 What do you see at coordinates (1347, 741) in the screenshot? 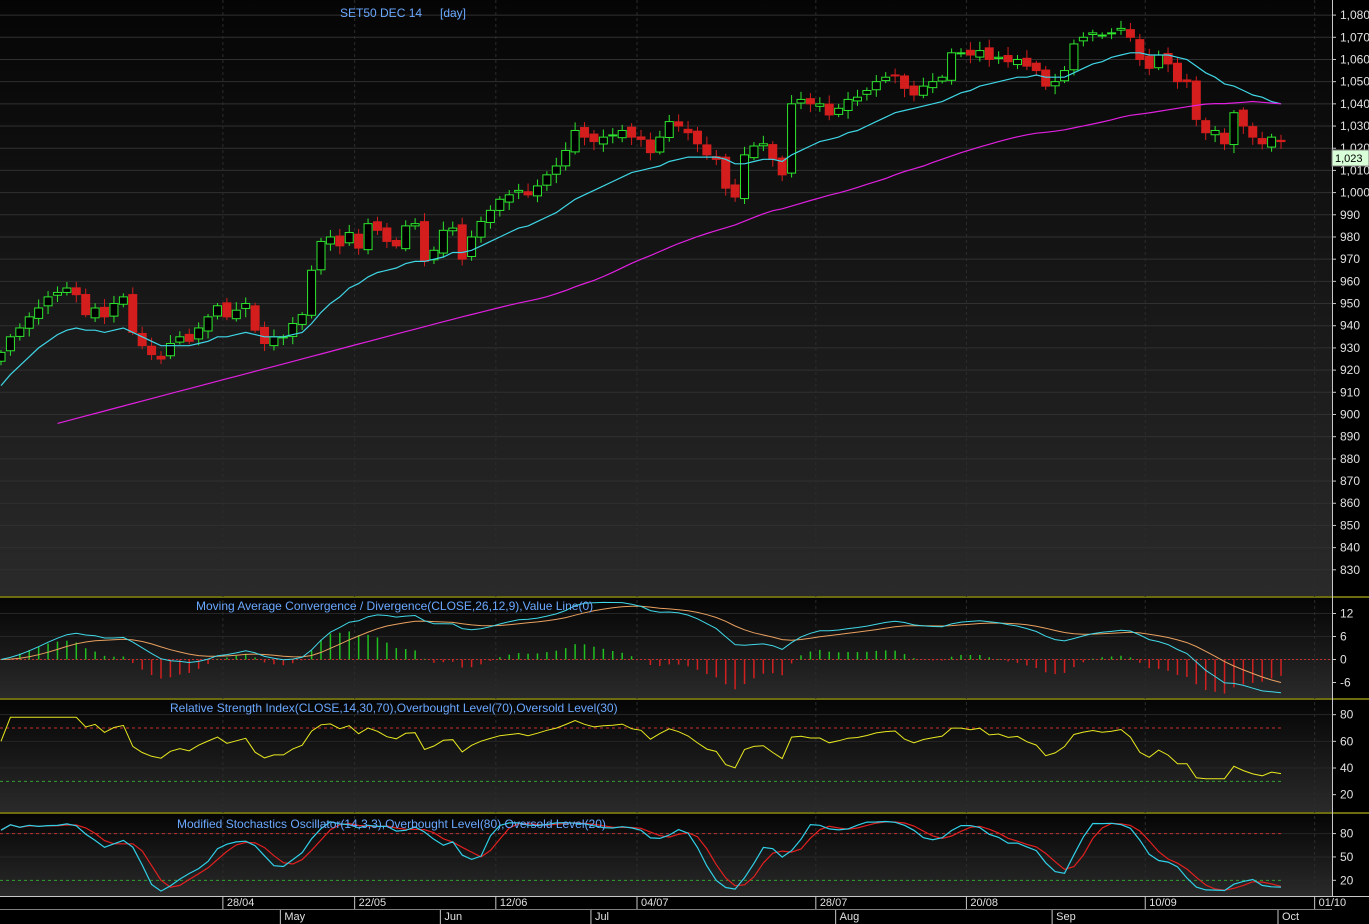
I see `y-tick-label: 60` at bounding box center [1347, 741].